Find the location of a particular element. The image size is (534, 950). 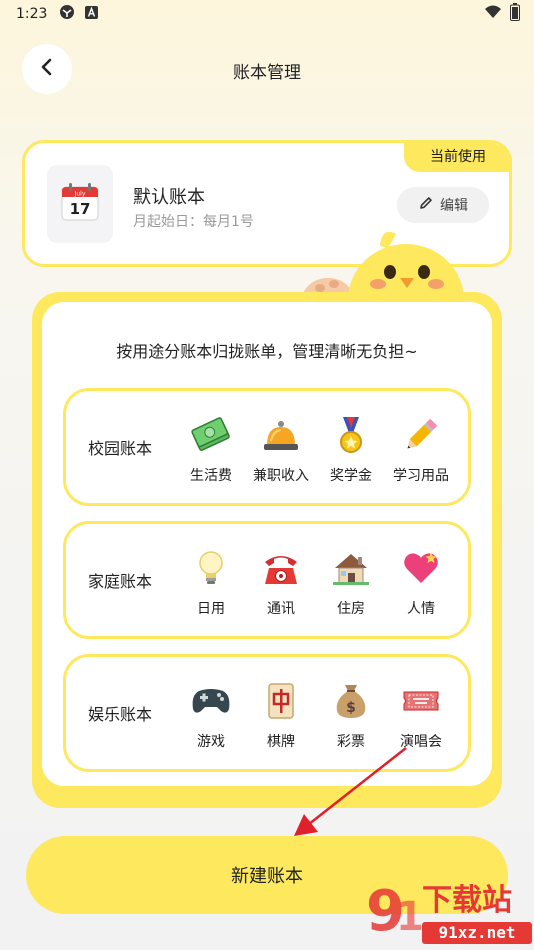

category-item: 住房 is located at coordinates (351, 580).